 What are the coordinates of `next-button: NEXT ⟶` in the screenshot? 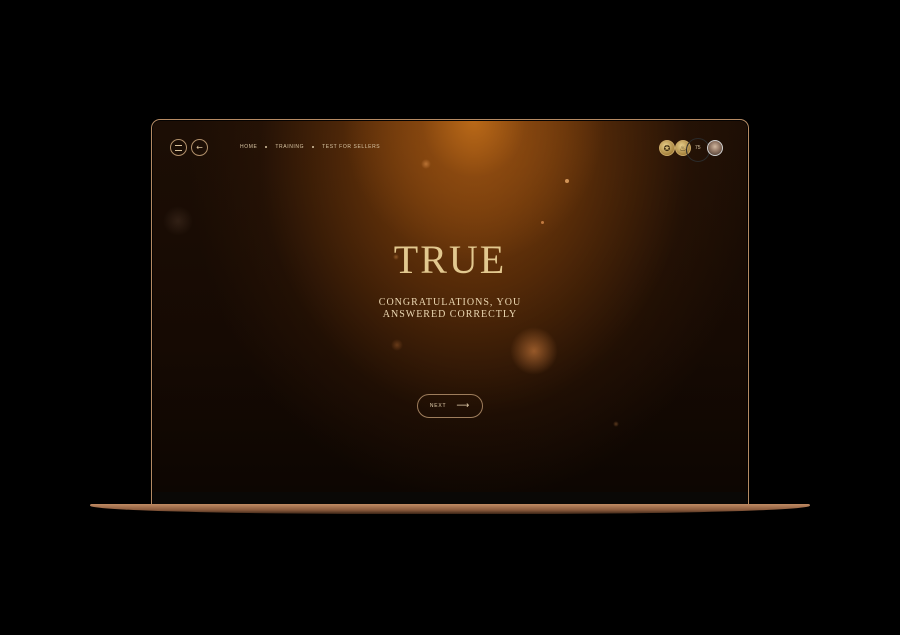 It's located at (450, 406).